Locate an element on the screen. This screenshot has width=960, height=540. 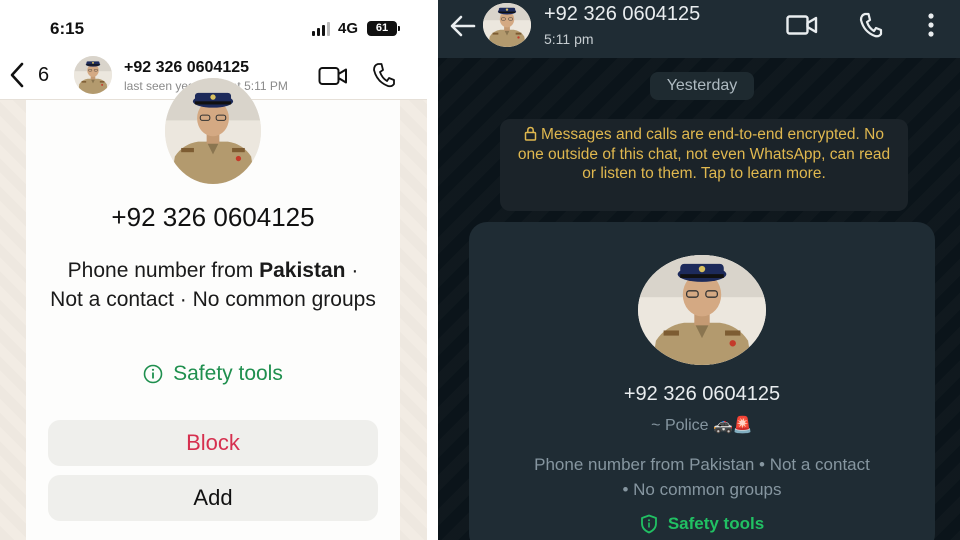
contact-avatar-dark is located at coordinates (507, 25).